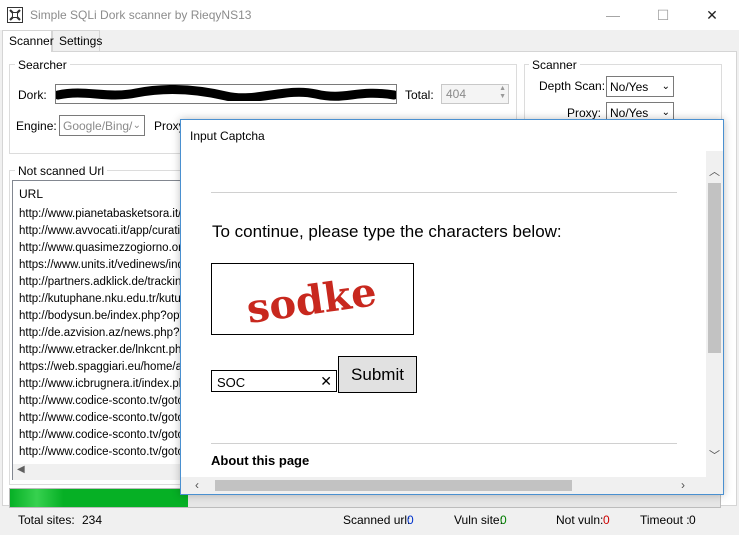 Image resolution: width=739 pixels, height=535 pixels. What do you see at coordinates (92, 520) in the screenshot?
I see `total-sites-value: 234` at bounding box center [92, 520].